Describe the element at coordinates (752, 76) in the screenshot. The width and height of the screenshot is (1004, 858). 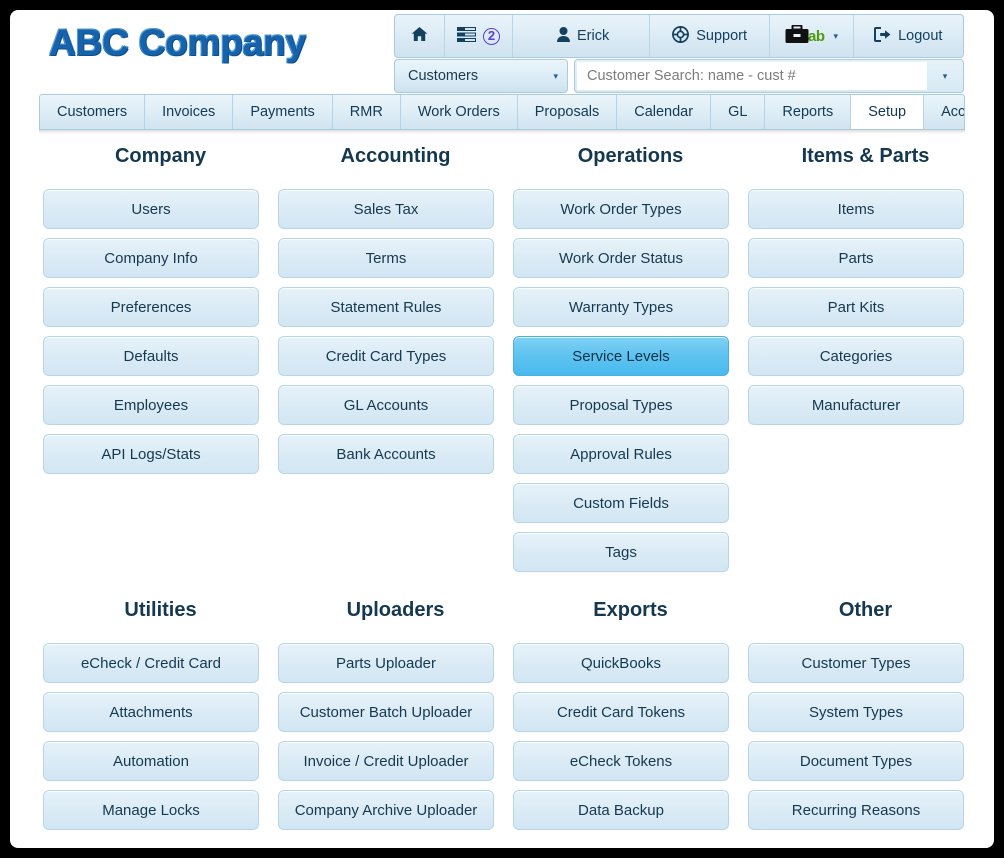
I see `search-input` at that location.